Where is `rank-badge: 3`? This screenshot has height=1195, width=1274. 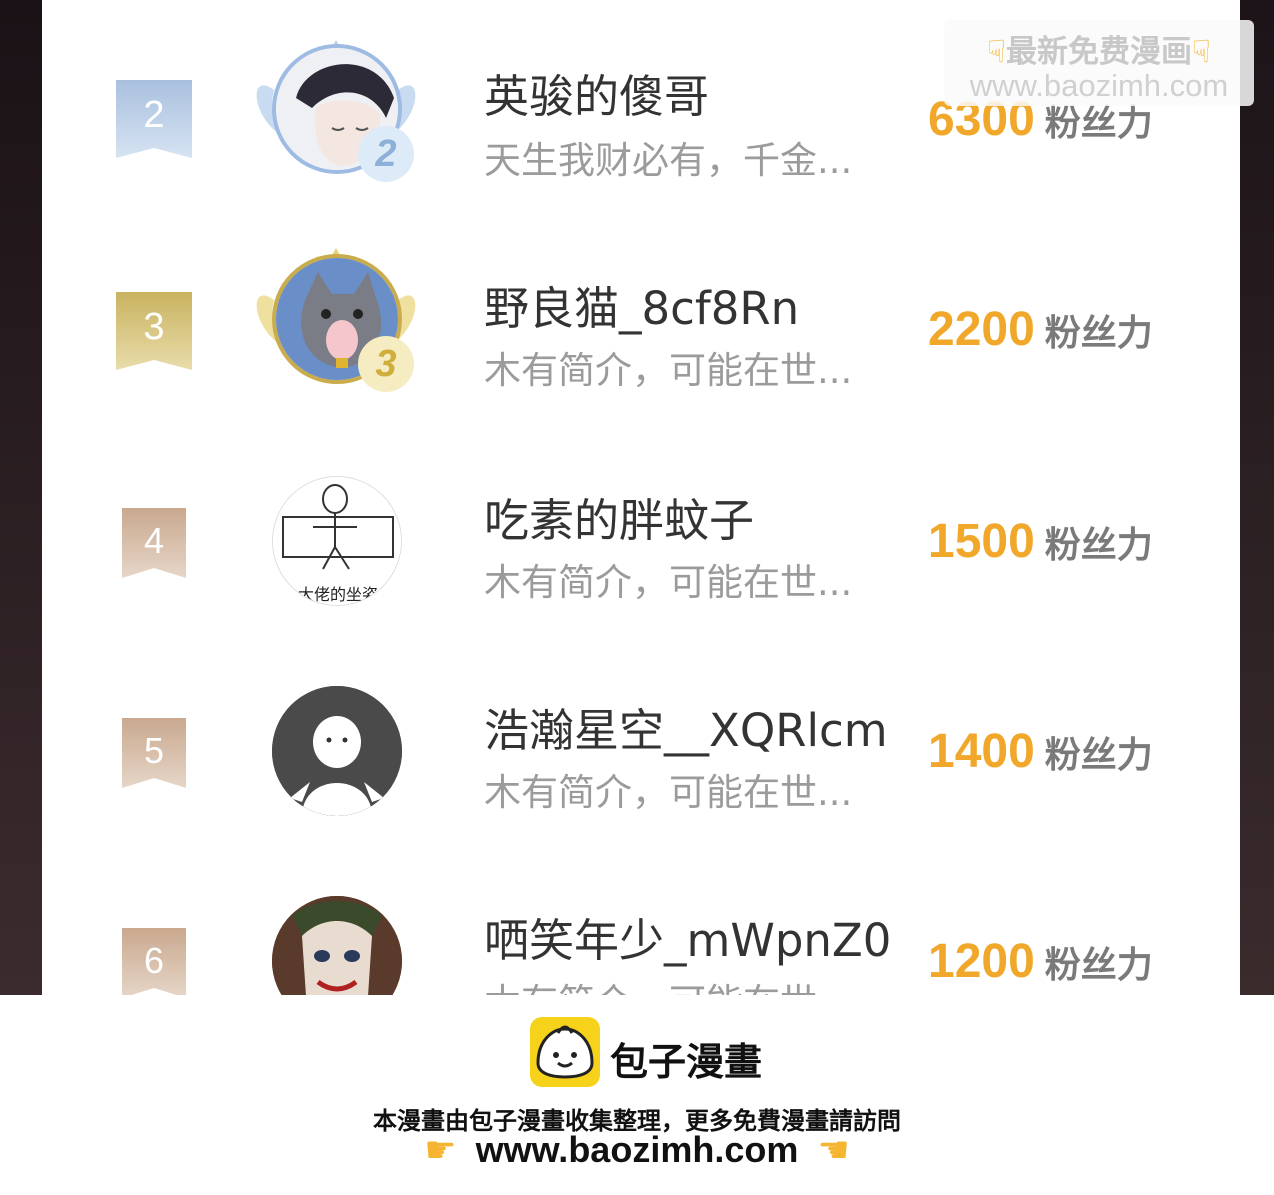
rank-badge: 3 is located at coordinates (386, 364).